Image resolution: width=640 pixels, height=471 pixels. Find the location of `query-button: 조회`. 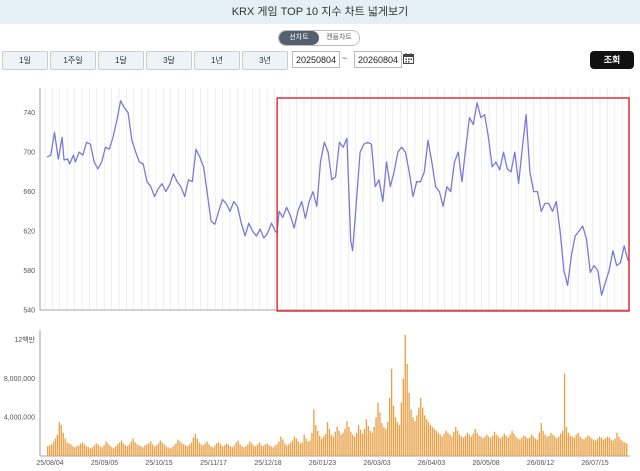

query-button: 조회 is located at coordinates (612, 60).